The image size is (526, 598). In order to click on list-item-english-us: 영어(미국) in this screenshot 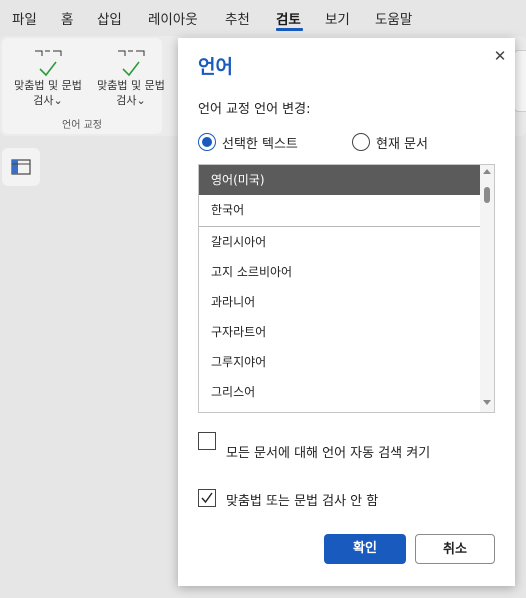, I will do `click(340, 180)`.